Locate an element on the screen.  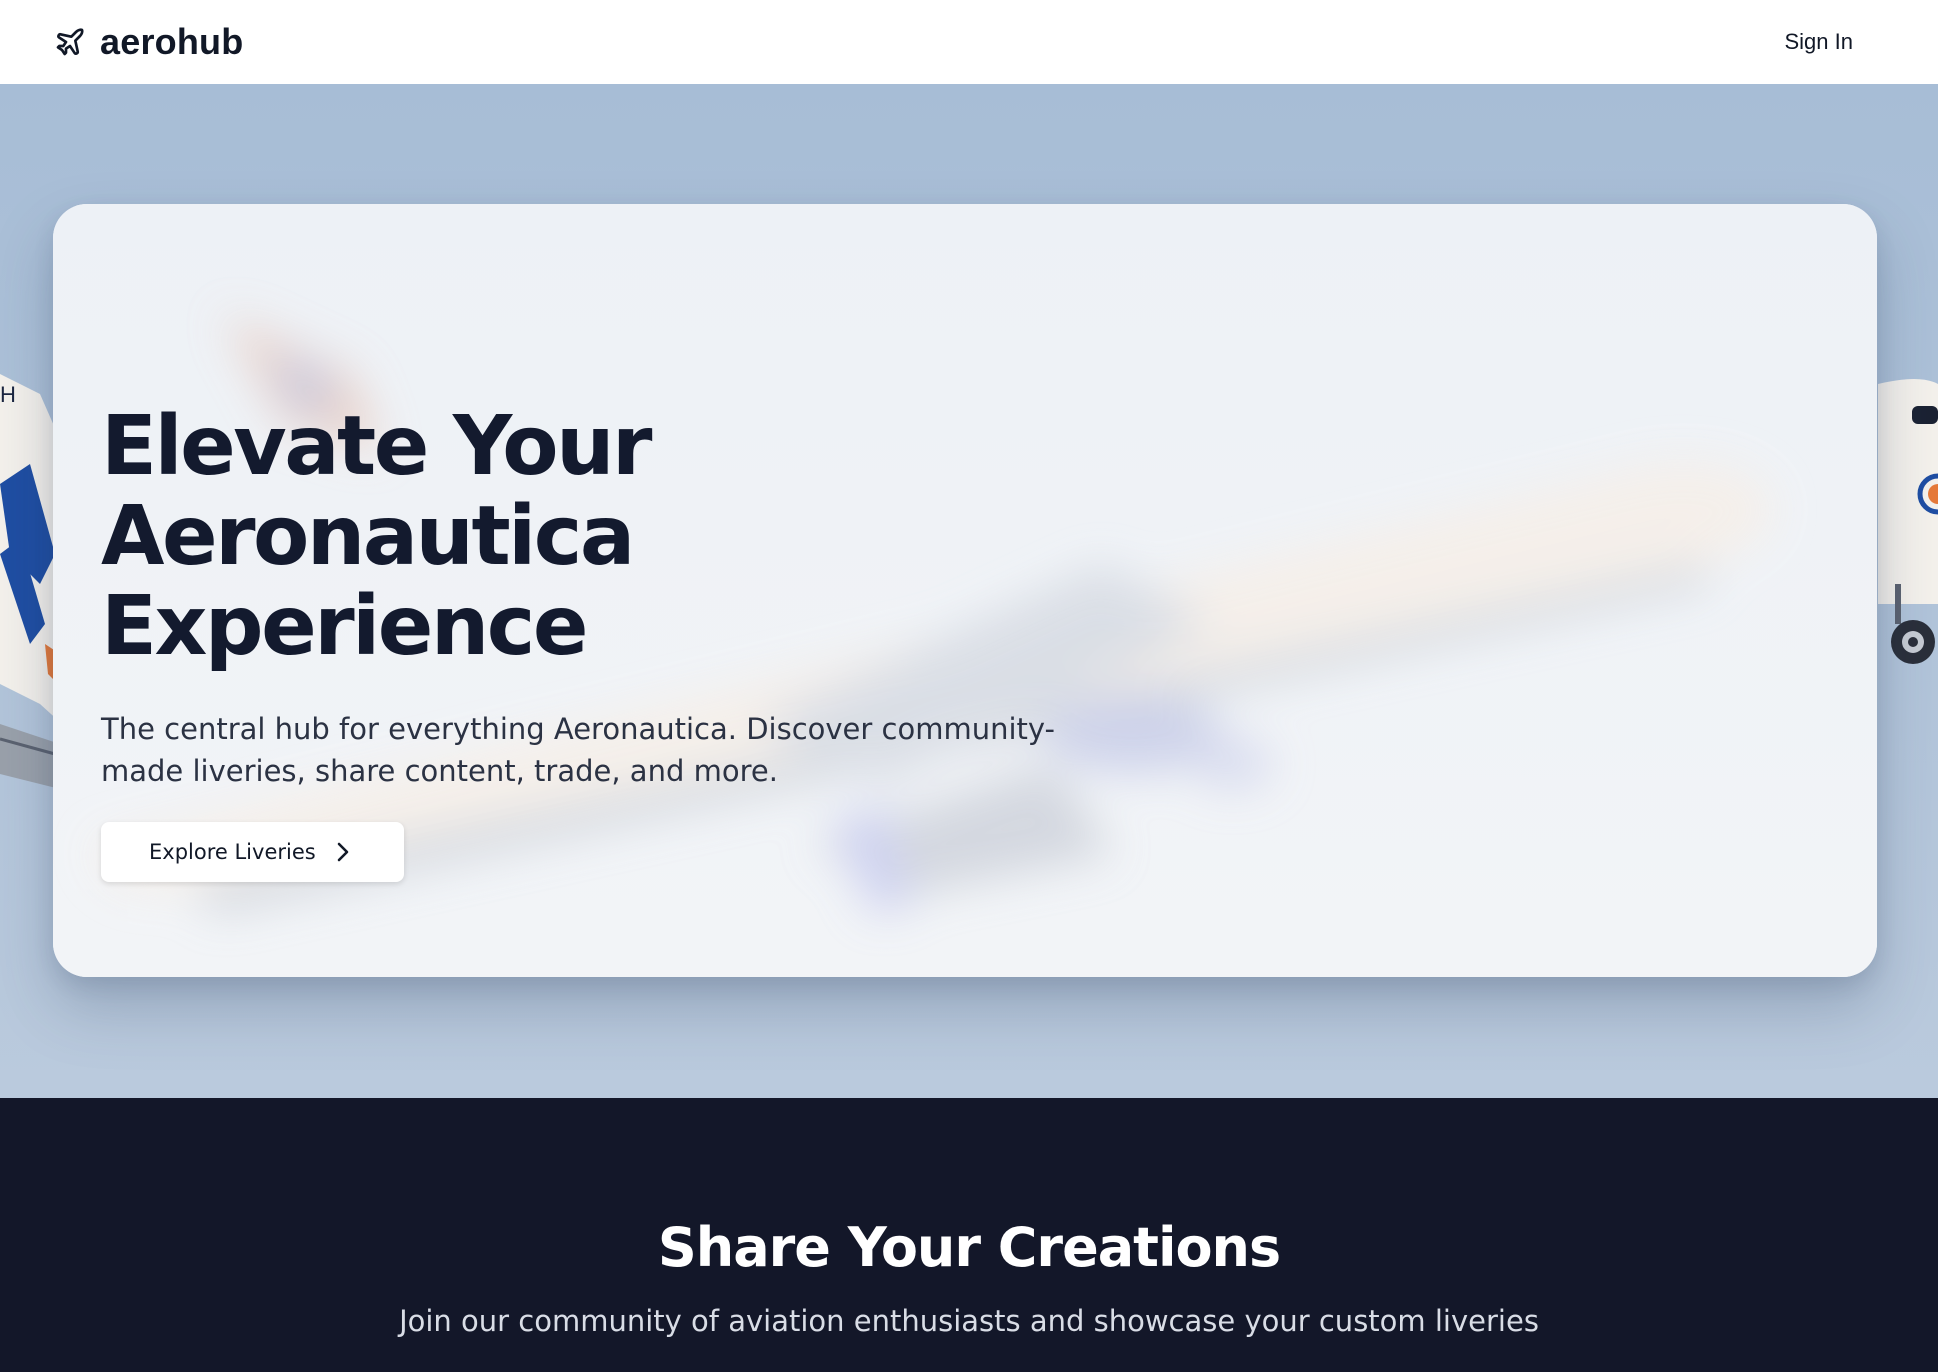
share-title: Share Your Creations is located at coordinates (969, 1247).